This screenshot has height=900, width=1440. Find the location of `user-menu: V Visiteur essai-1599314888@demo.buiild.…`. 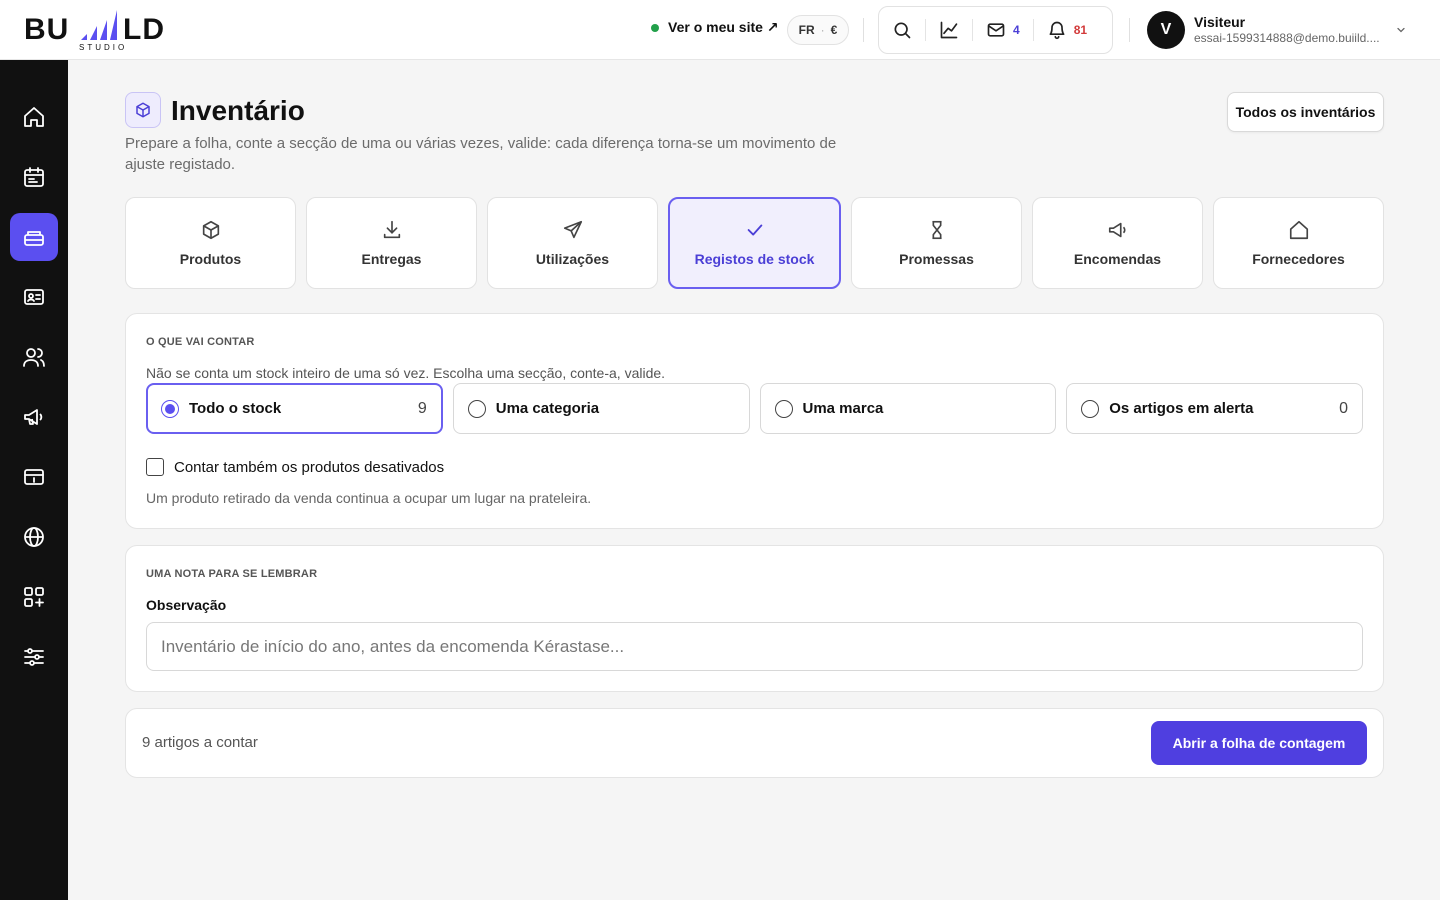

user-menu: V Visiteur essai-1599314888@demo.buiild.… is located at coordinates (1282, 30).